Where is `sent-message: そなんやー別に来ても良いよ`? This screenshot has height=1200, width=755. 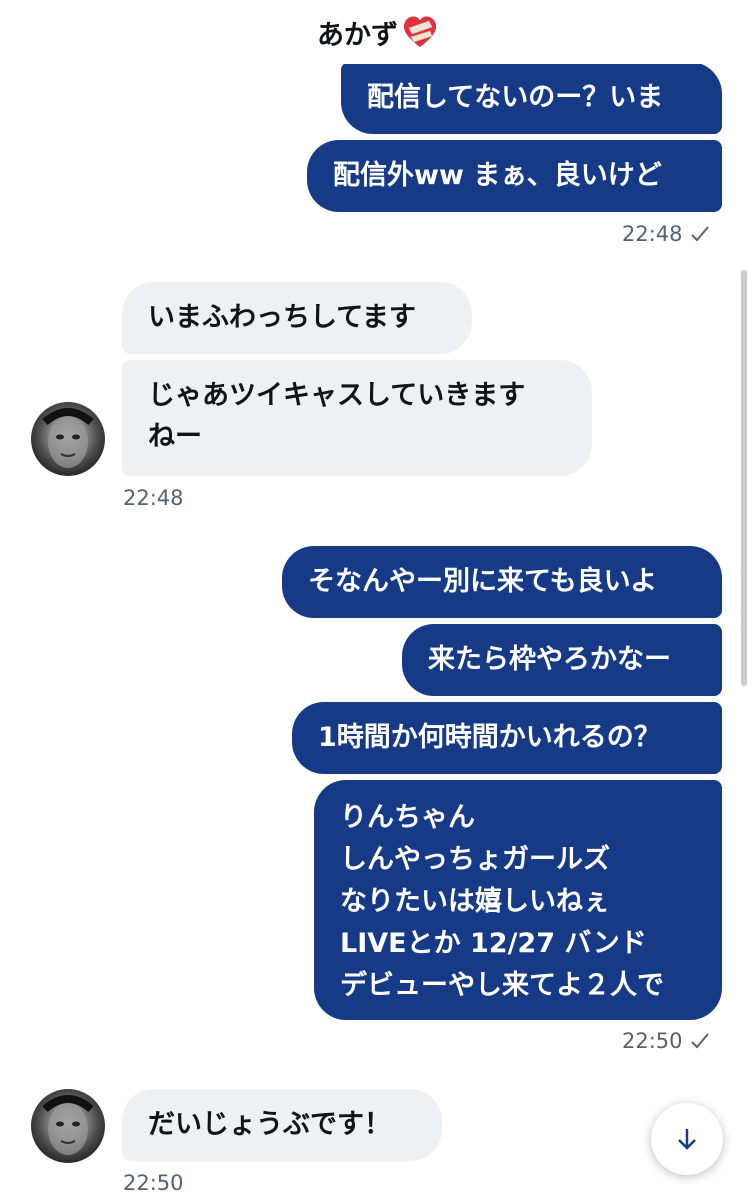 sent-message: そなんやー別に来ても良いよ is located at coordinates (502, 582).